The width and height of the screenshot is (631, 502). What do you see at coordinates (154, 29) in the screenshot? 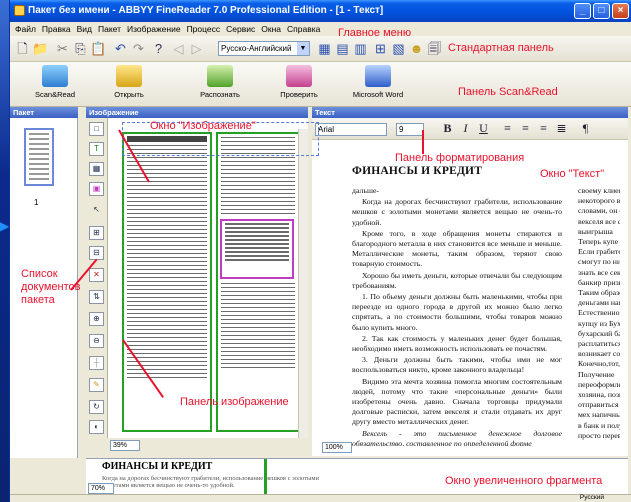
I see `menu-image: Изображение` at bounding box center [154, 29].